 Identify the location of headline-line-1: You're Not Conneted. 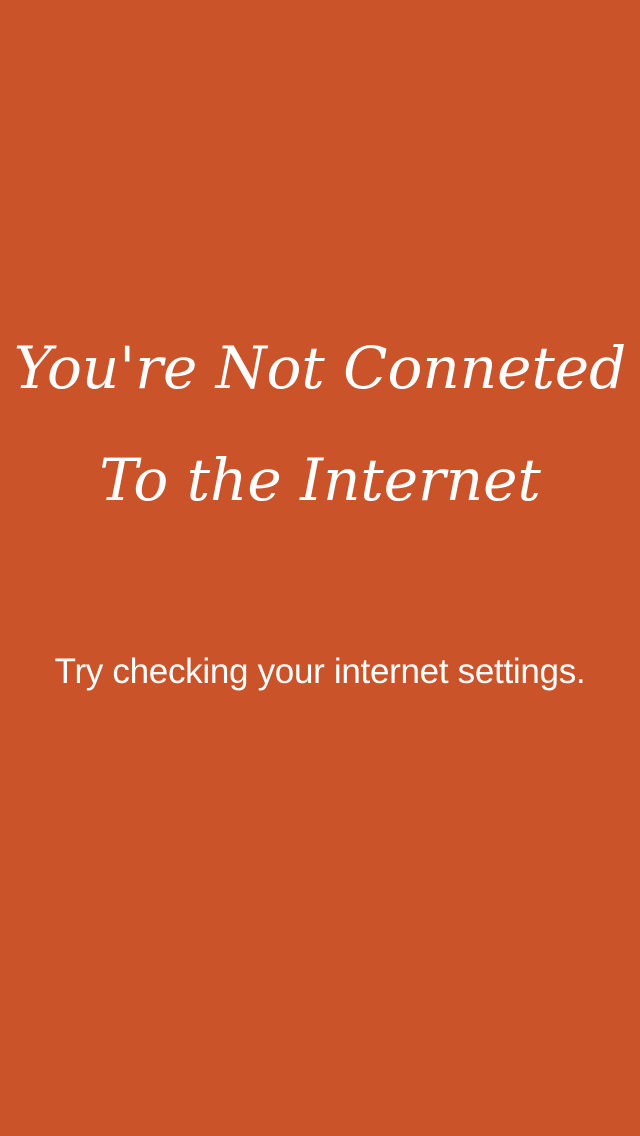
(320, 368).